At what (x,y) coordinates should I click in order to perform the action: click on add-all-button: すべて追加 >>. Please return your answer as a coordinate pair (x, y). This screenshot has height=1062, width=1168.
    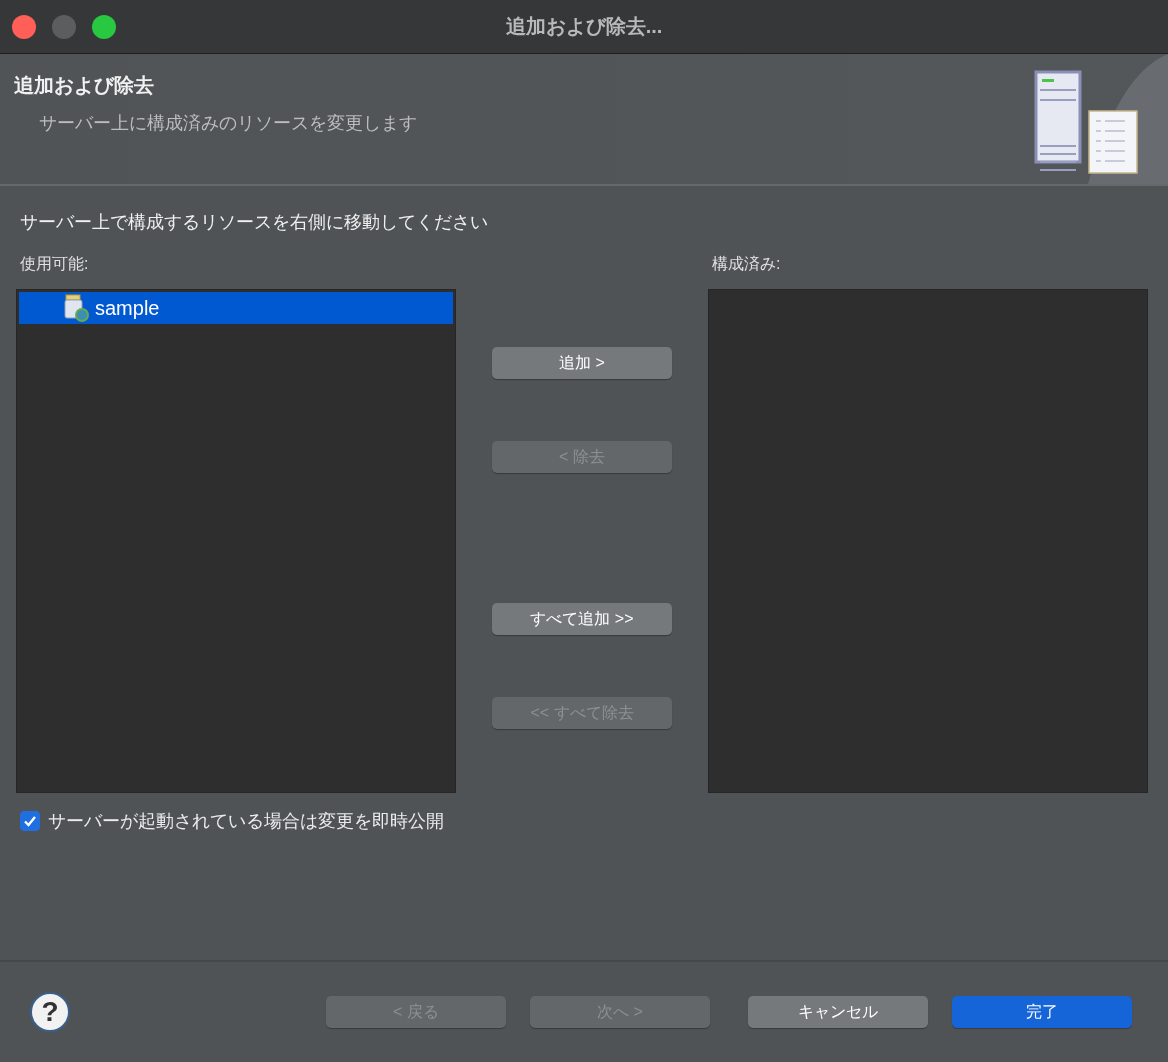
    Looking at the image, I should click on (582, 619).